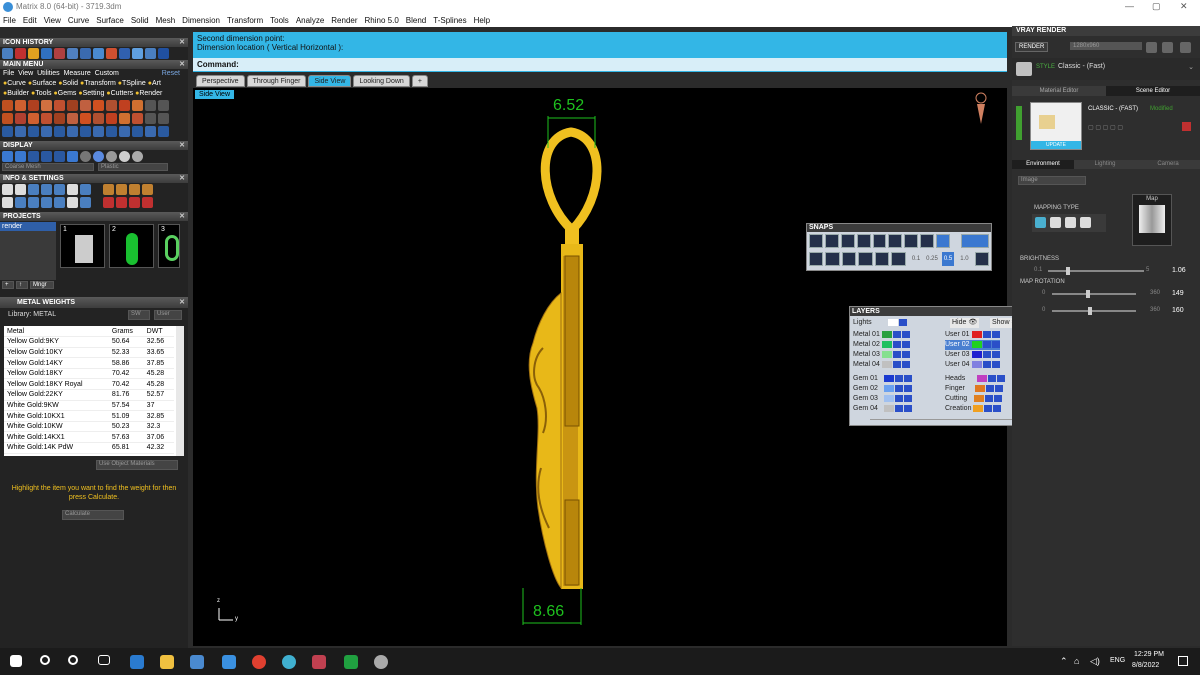 Image resolution: width=1200 pixels, height=675 pixels. What do you see at coordinates (1068, 271) in the screenshot?
I see `slider-thumb` at bounding box center [1068, 271].